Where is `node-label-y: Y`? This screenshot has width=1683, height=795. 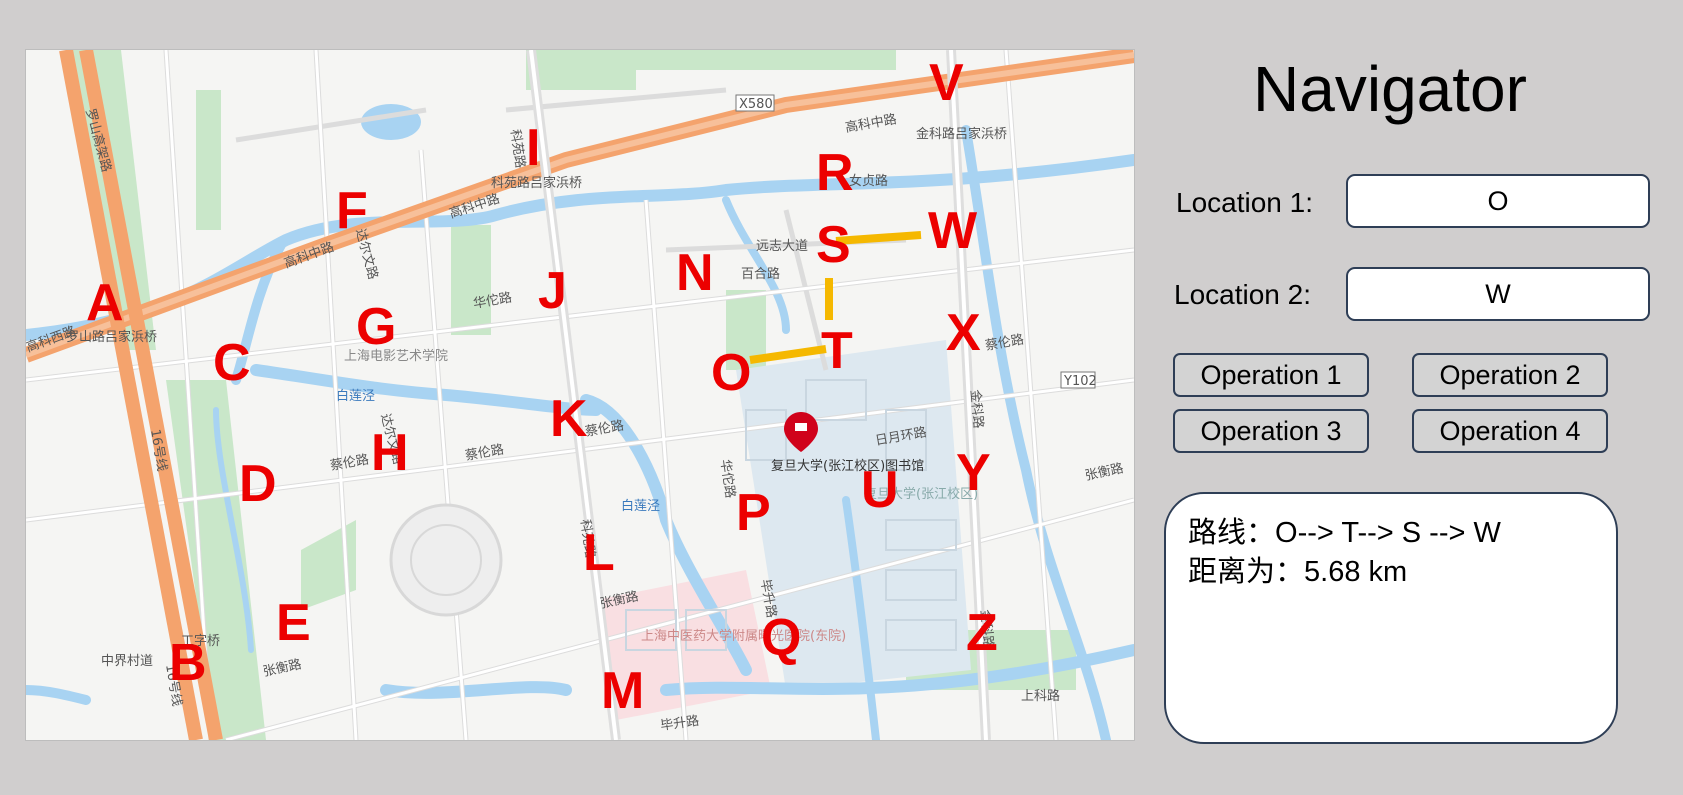
node-label-y: Y is located at coordinates (973, 473).